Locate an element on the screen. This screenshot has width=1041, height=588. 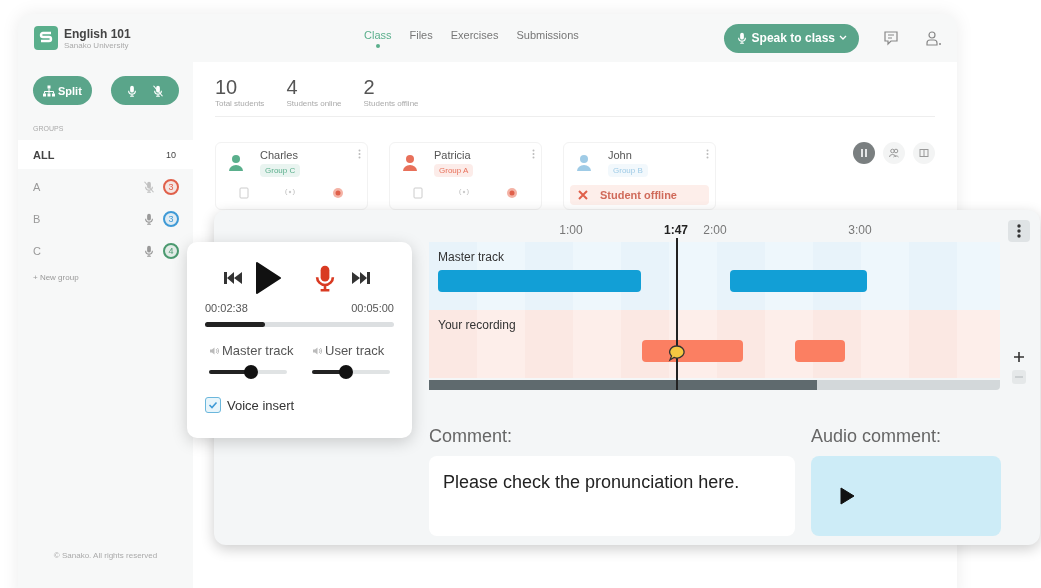
group-item: C 4 is located at coordinates (105, 250).